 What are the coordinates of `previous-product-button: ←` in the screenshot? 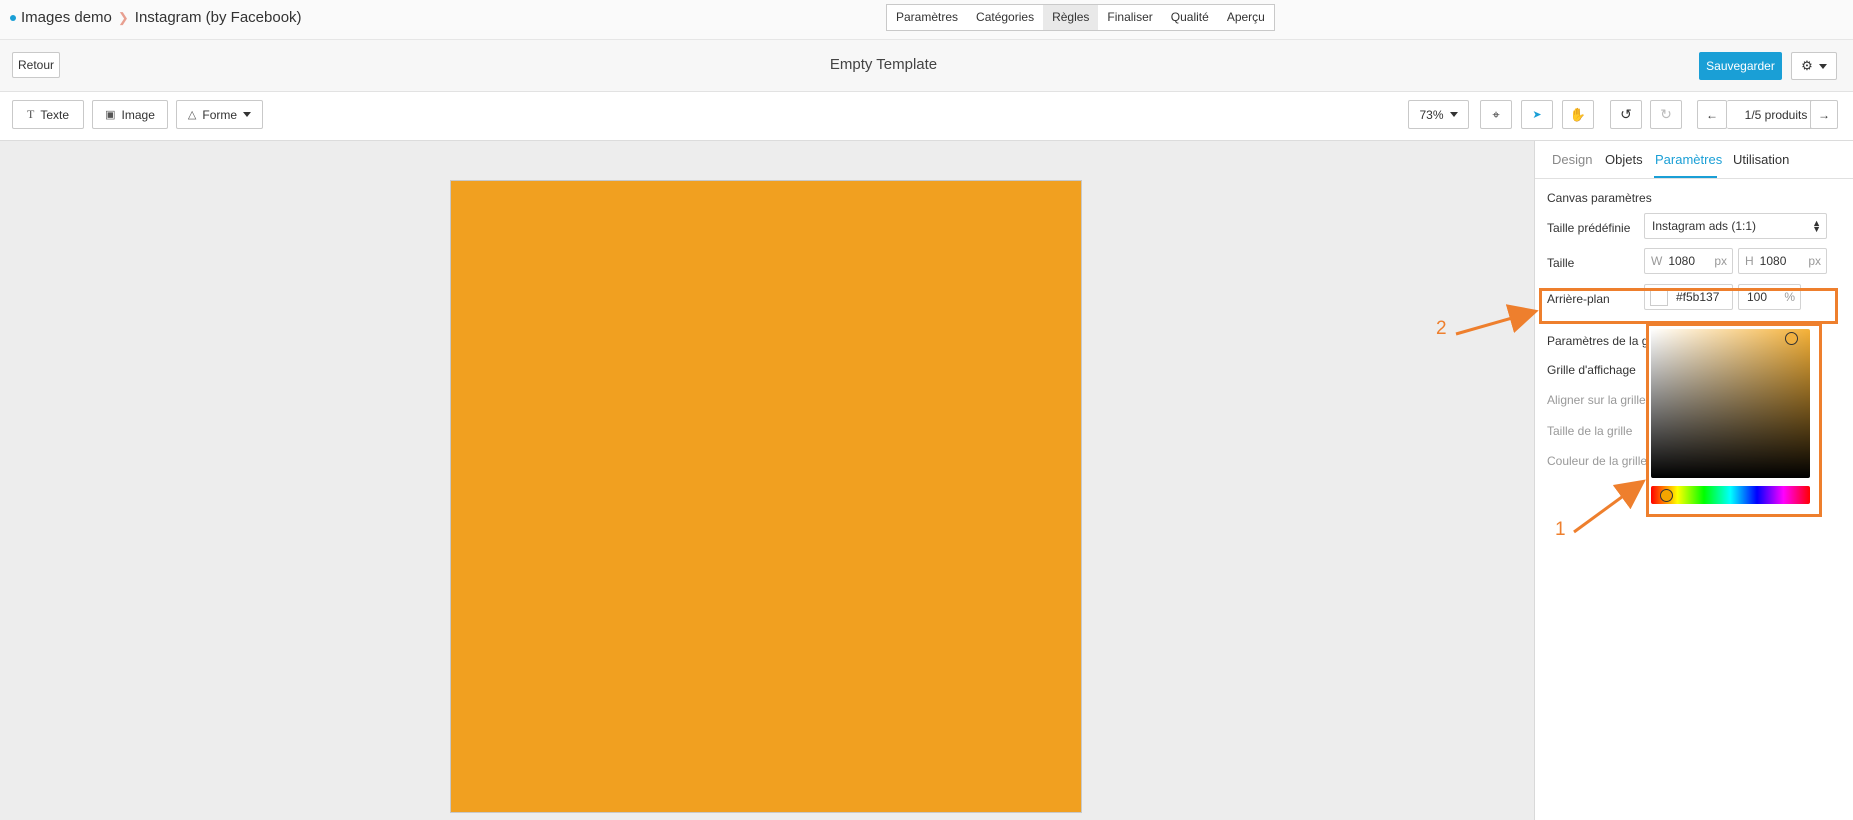 It's located at (1712, 114).